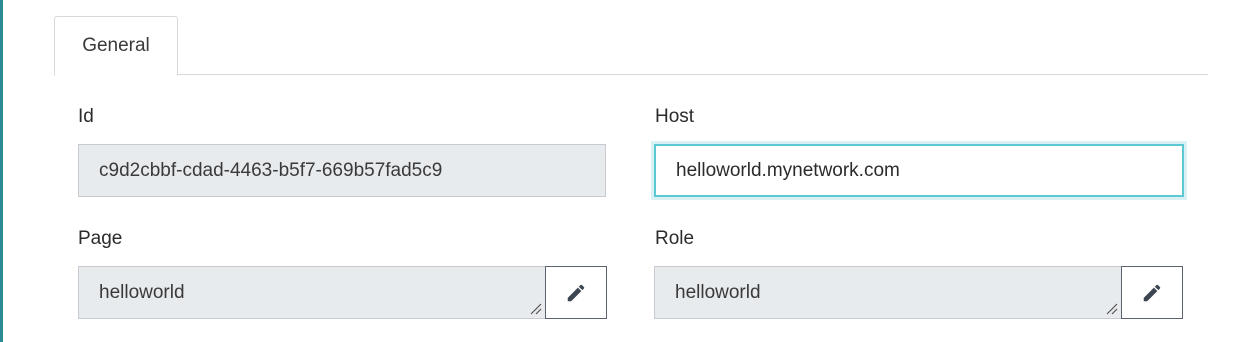 This screenshot has height=342, width=1246. I want to click on page-field-value: helloworld, so click(142, 292).